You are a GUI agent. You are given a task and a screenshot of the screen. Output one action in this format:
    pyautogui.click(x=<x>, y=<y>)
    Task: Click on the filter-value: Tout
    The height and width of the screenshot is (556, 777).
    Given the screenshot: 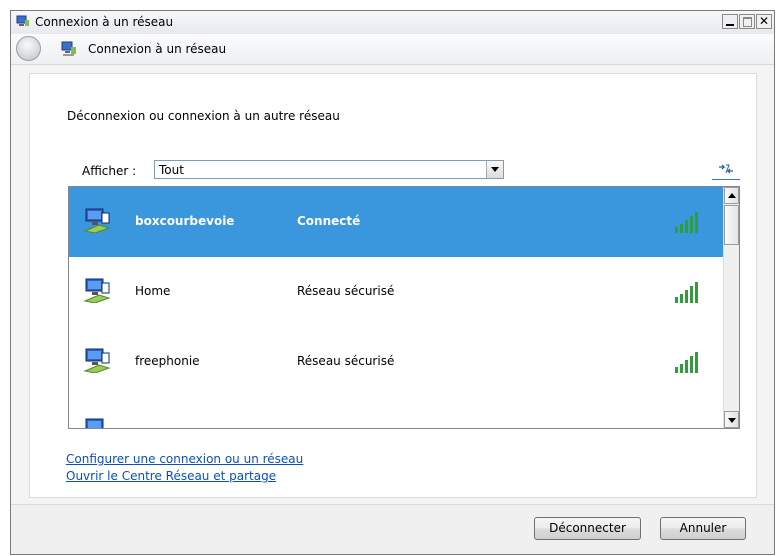 What is the action you would take?
    pyautogui.click(x=171, y=170)
    